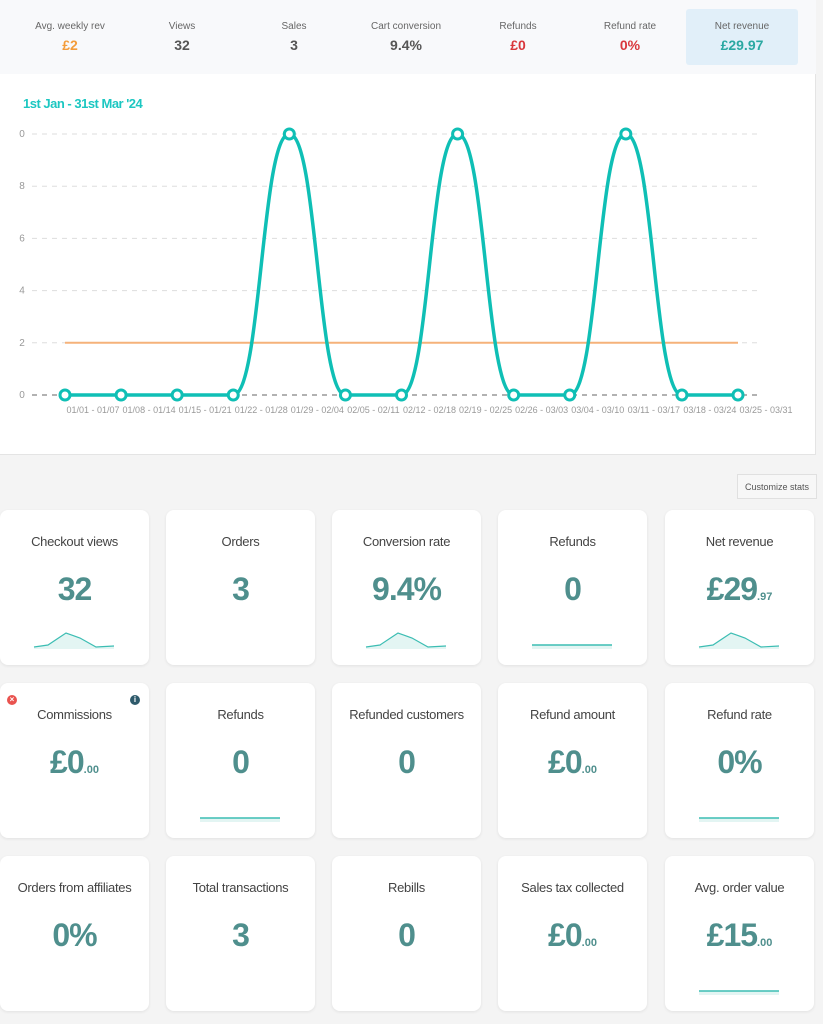 The width and height of the screenshot is (823, 1024). Describe the element at coordinates (22, 238) in the screenshot. I see `y-tick-label: 6` at that location.